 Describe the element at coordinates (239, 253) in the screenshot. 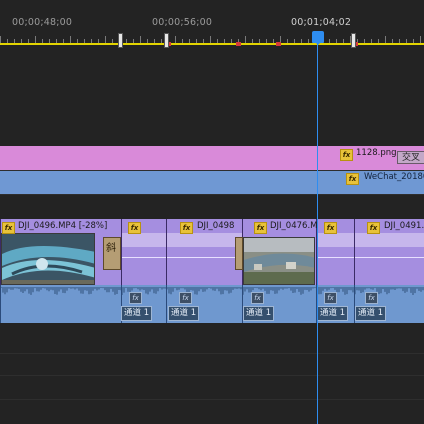

I see `transition-block` at that location.